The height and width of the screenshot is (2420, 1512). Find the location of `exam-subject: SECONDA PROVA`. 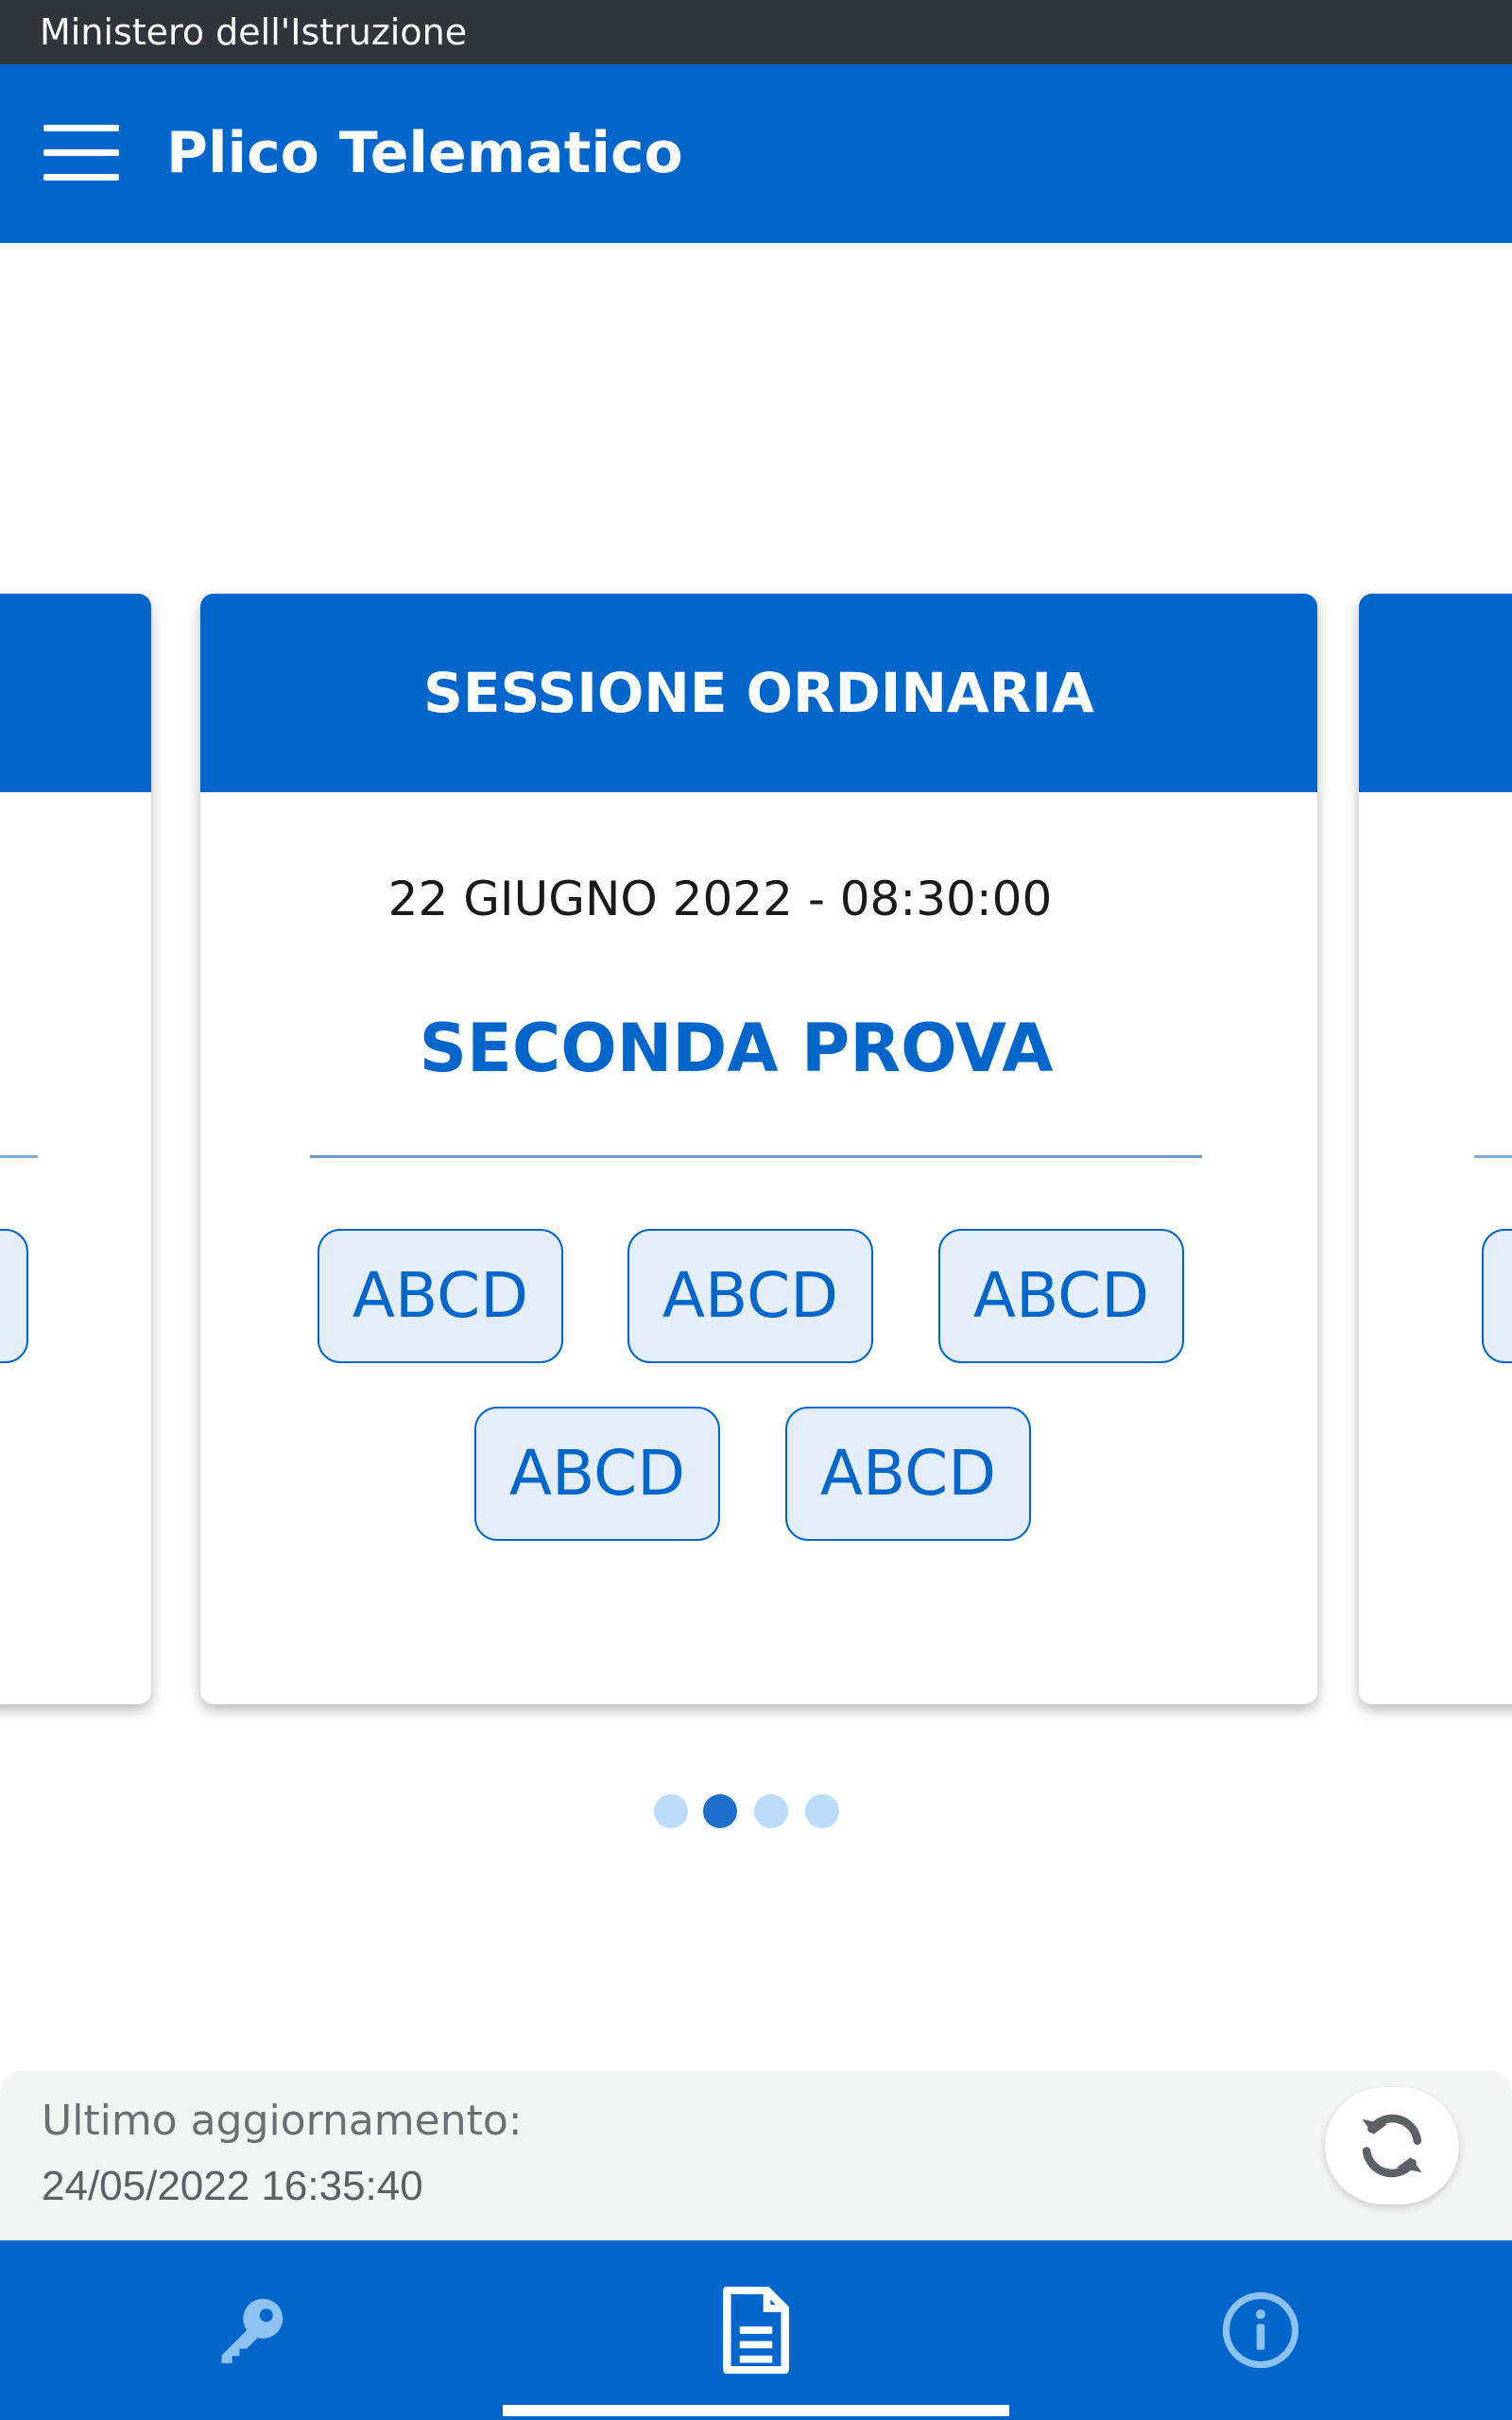

exam-subject: SECONDA PROVA is located at coordinates (736, 1048).